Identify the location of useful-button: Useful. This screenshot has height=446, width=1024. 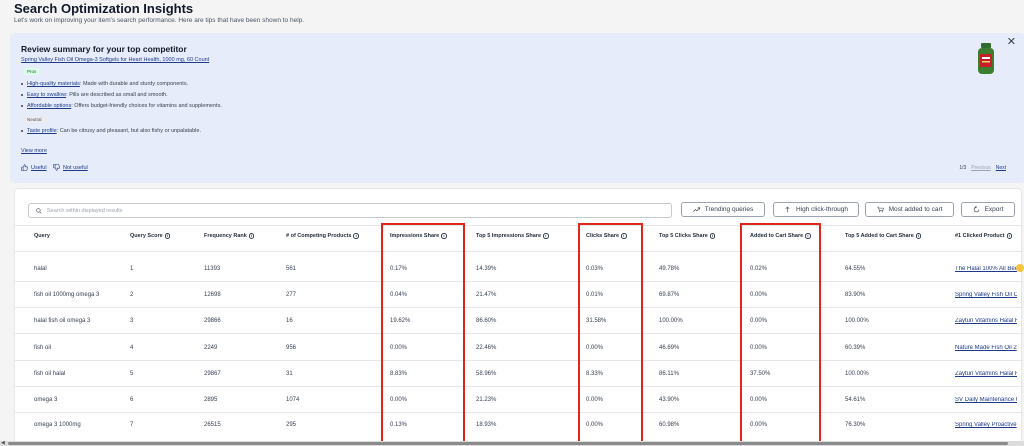
(34, 167).